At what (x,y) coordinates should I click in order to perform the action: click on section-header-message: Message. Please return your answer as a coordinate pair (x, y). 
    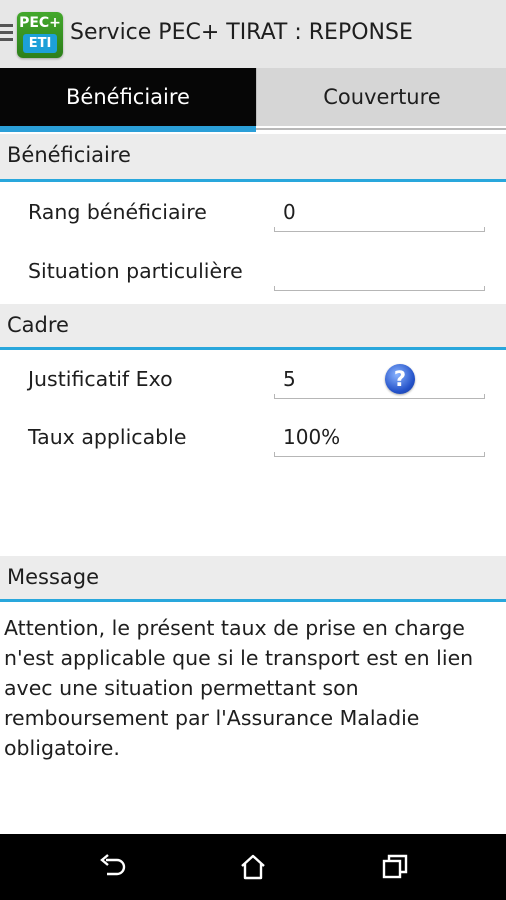
    Looking at the image, I should click on (253, 579).